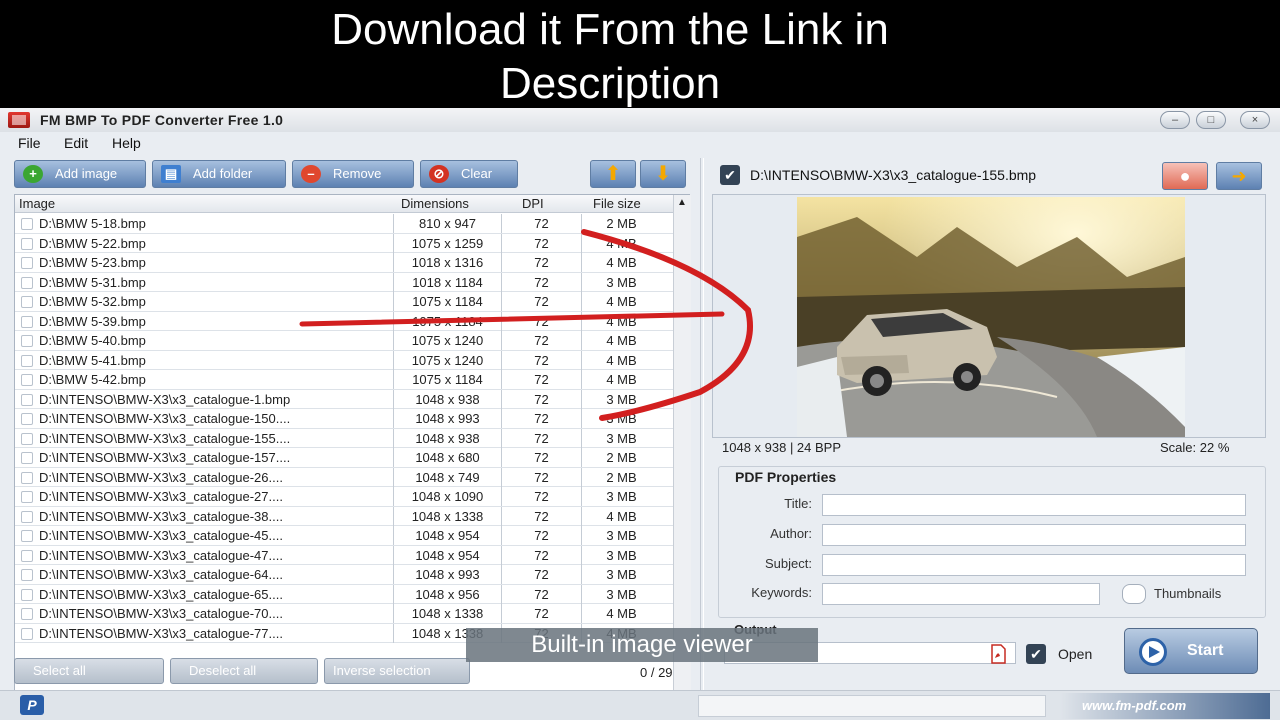 The width and height of the screenshot is (1280, 720). Describe the element at coordinates (165, 399) in the screenshot. I see `row-path: D:\INTENSO\BMW-X3\x3_catalogue-1.bmp` at that location.